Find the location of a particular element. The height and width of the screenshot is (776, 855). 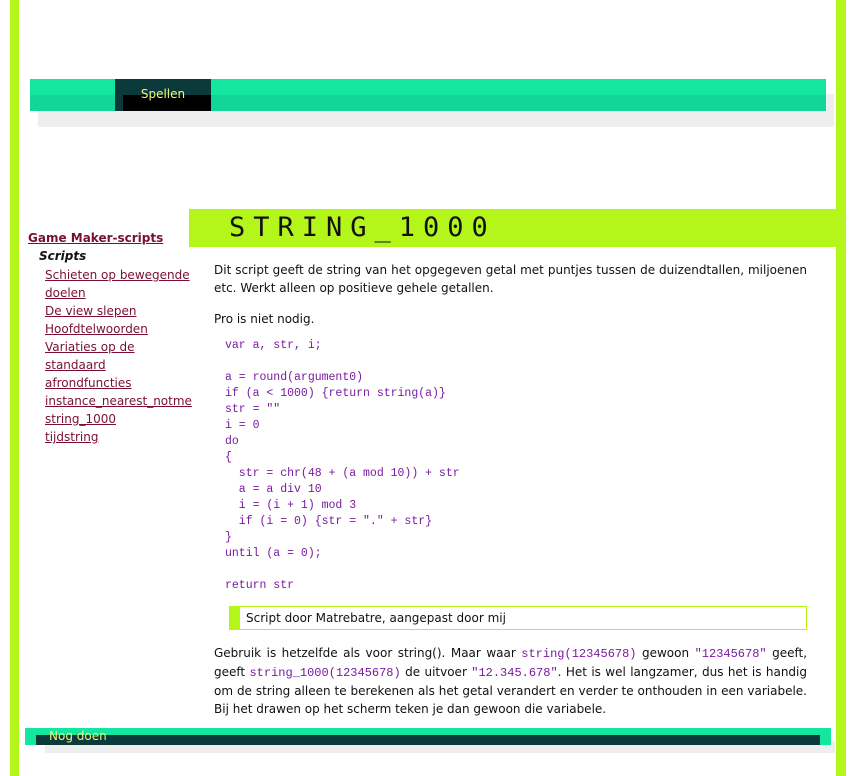

footer-link-nog-doen: Nog doen is located at coordinates (78, 736).